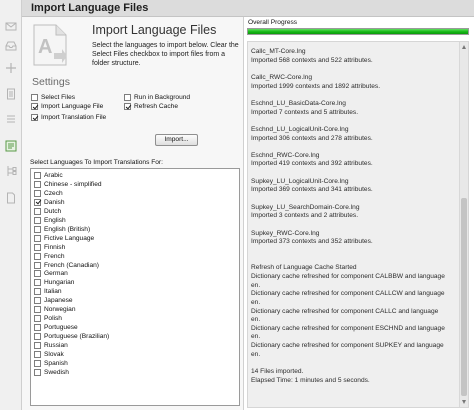 Image resolution: width=474 pixels, height=410 pixels. What do you see at coordinates (304, 268) in the screenshot?
I see `log-line: Refresh of Language Cache Started` at bounding box center [304, 268].